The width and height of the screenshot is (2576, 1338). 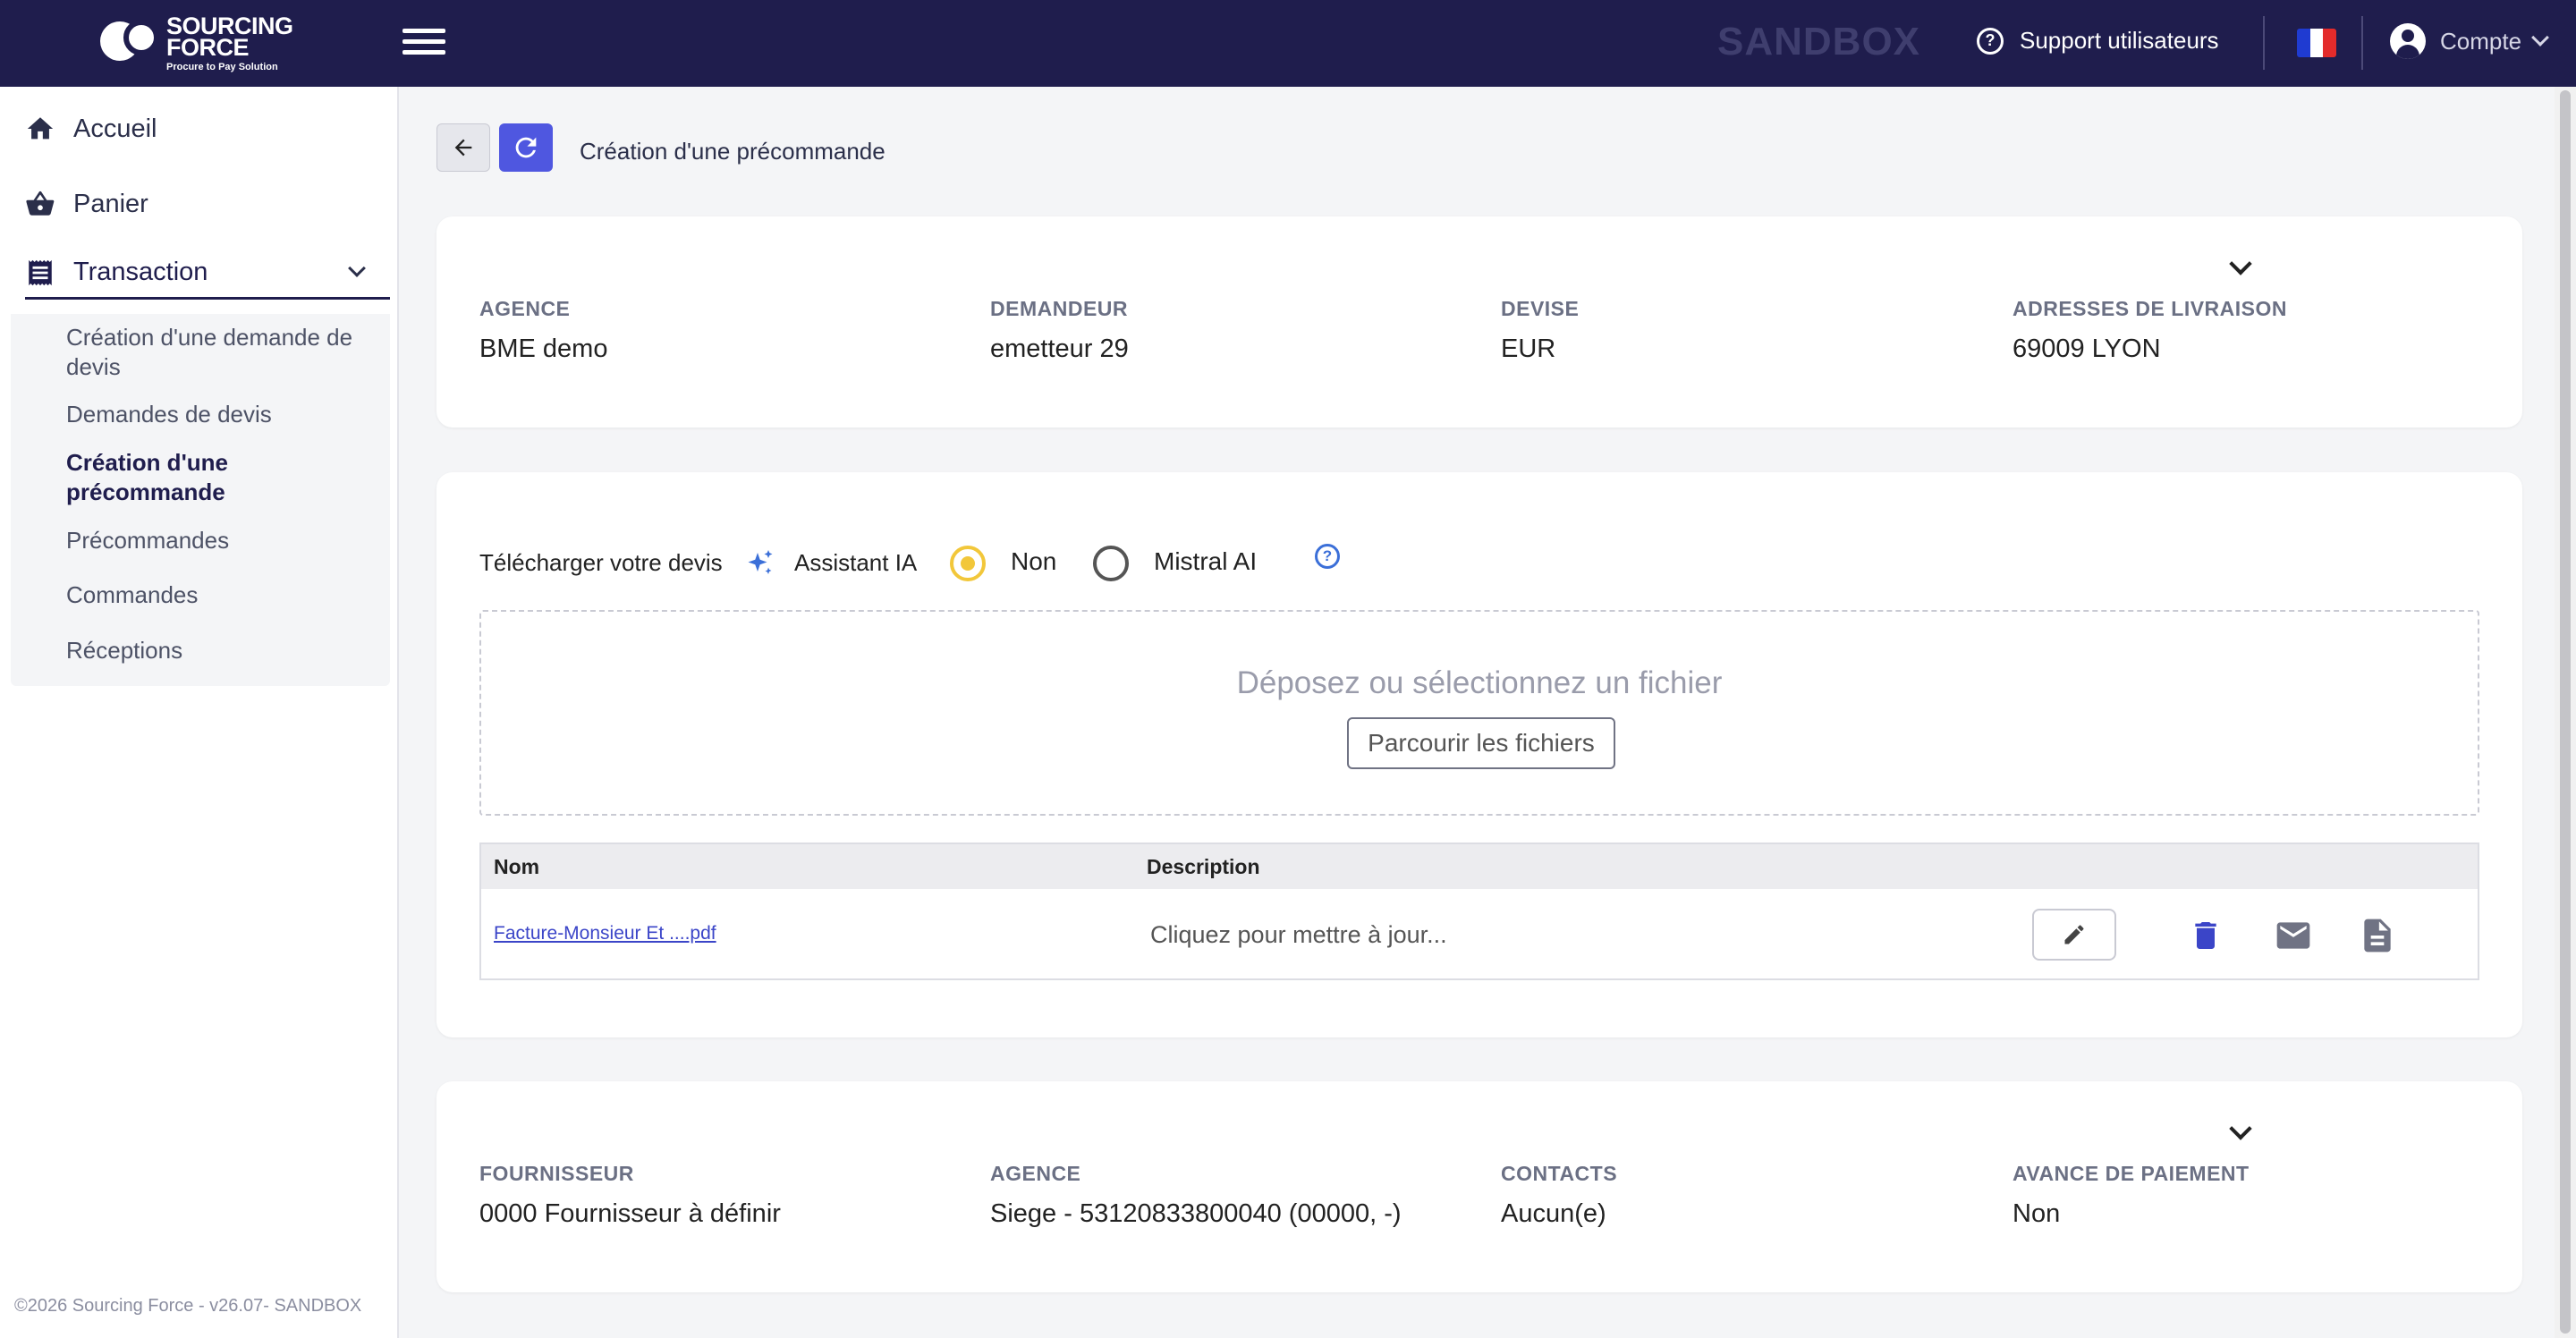 What do you see at coordinates (222, 352) in the screenshot?
I see `submenu-item-creation-demande-devis: Création d'une demande de devis` at bounding box center [222, 352].